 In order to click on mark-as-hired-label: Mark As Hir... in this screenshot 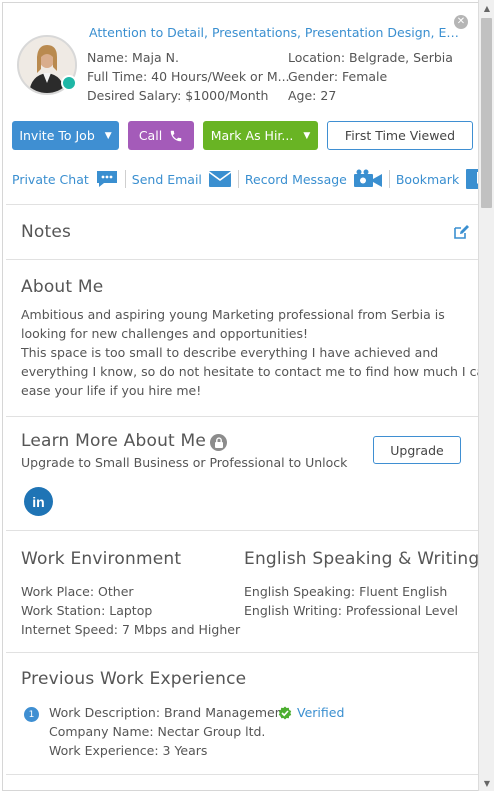, I will do `click(252, 135)`.